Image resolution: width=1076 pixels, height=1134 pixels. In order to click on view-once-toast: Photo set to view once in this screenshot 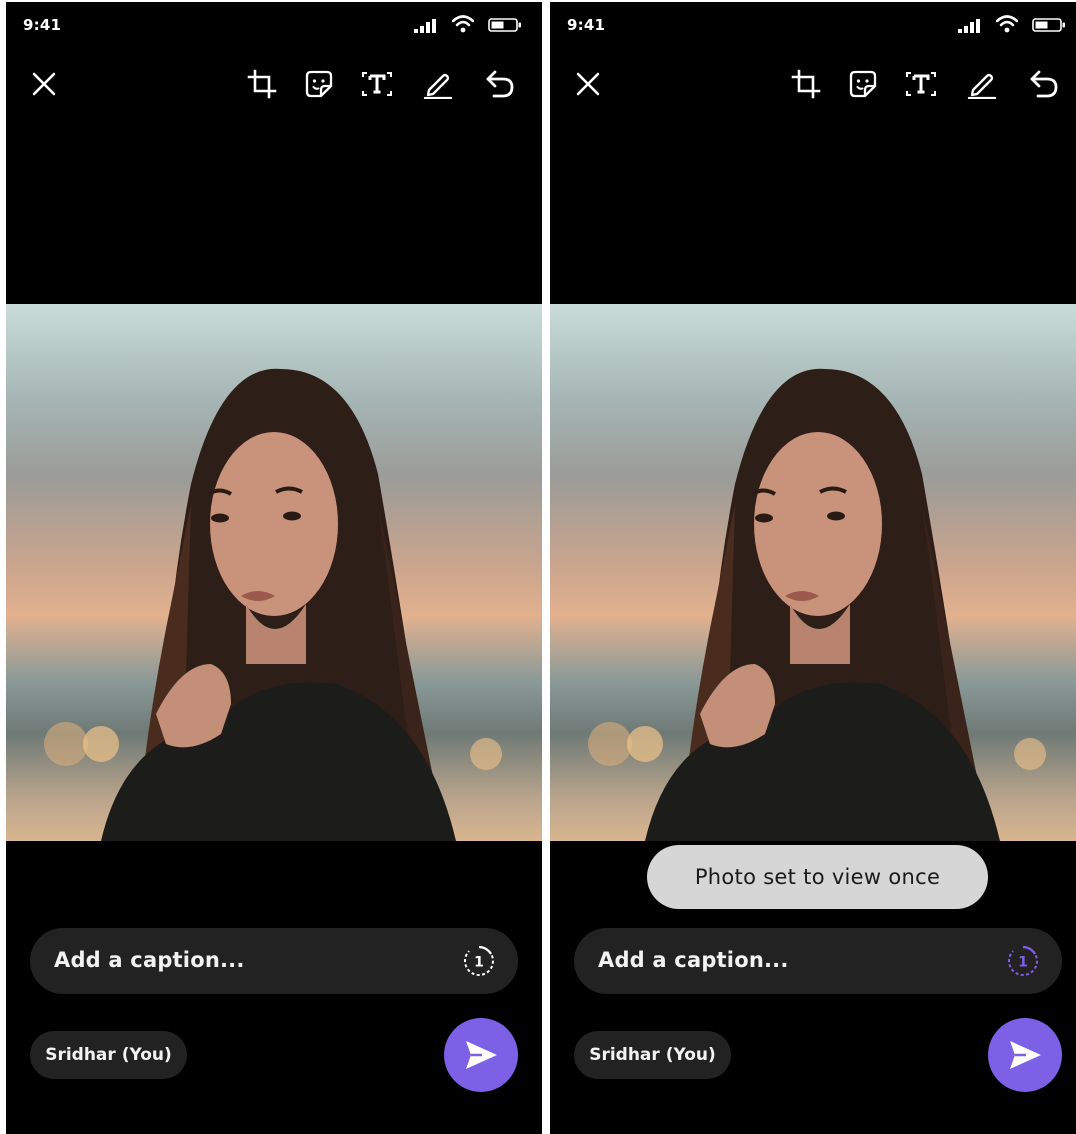, I will do `click(817, 877)`.